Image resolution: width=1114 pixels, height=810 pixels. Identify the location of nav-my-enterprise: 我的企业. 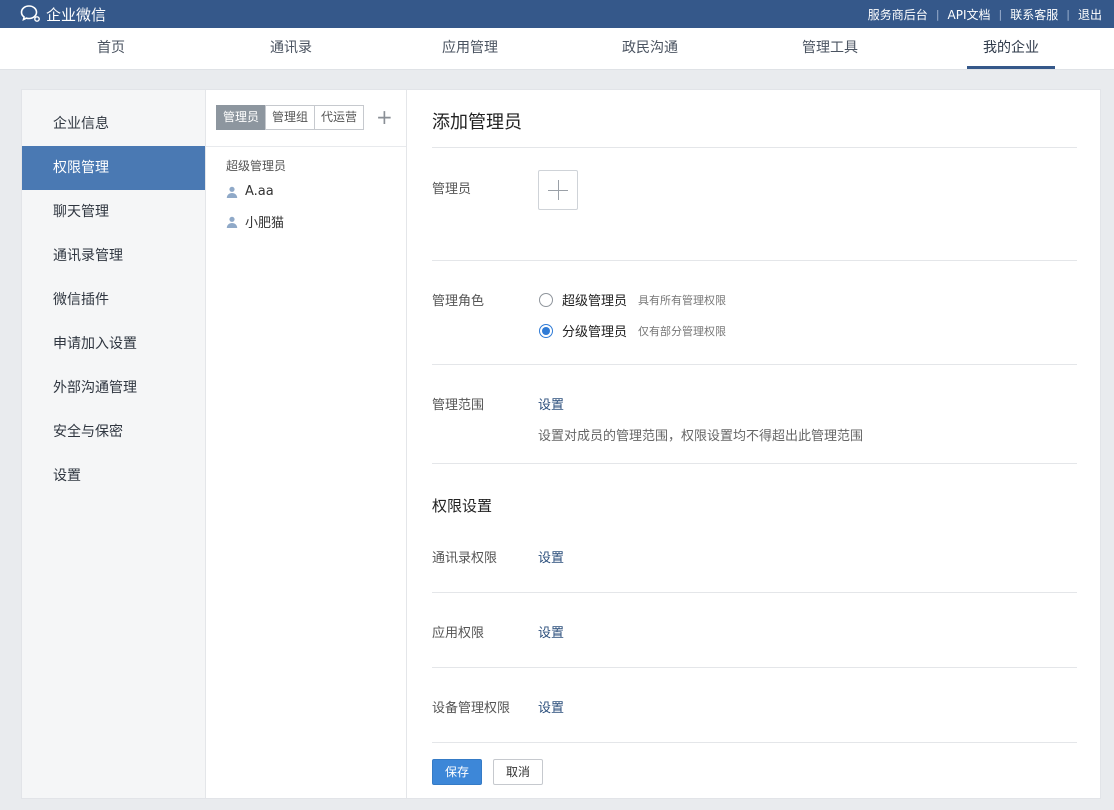
(1011, 48).